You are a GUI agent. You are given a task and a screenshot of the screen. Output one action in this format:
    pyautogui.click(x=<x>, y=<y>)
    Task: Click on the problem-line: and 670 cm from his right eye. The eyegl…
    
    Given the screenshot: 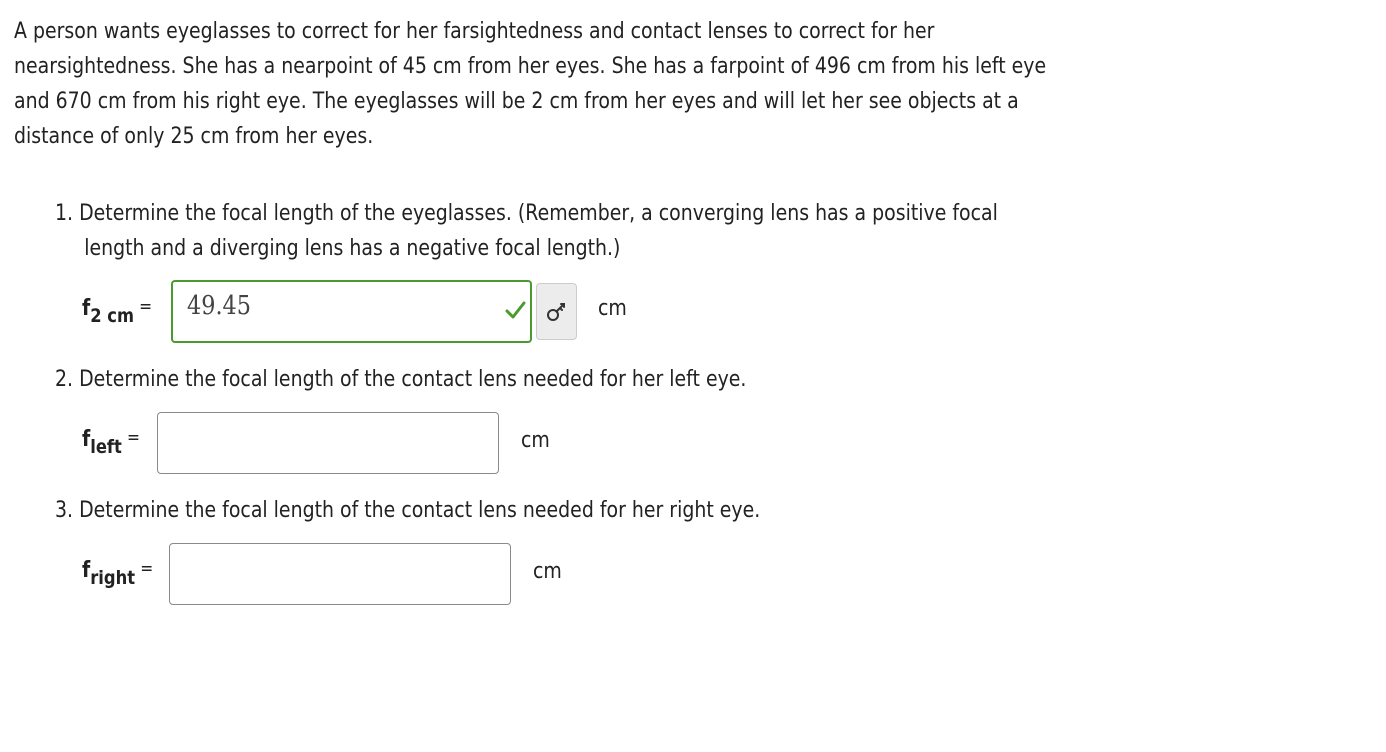 What is the action you would take?
    pyautogui.click(x=516, y=101)
    